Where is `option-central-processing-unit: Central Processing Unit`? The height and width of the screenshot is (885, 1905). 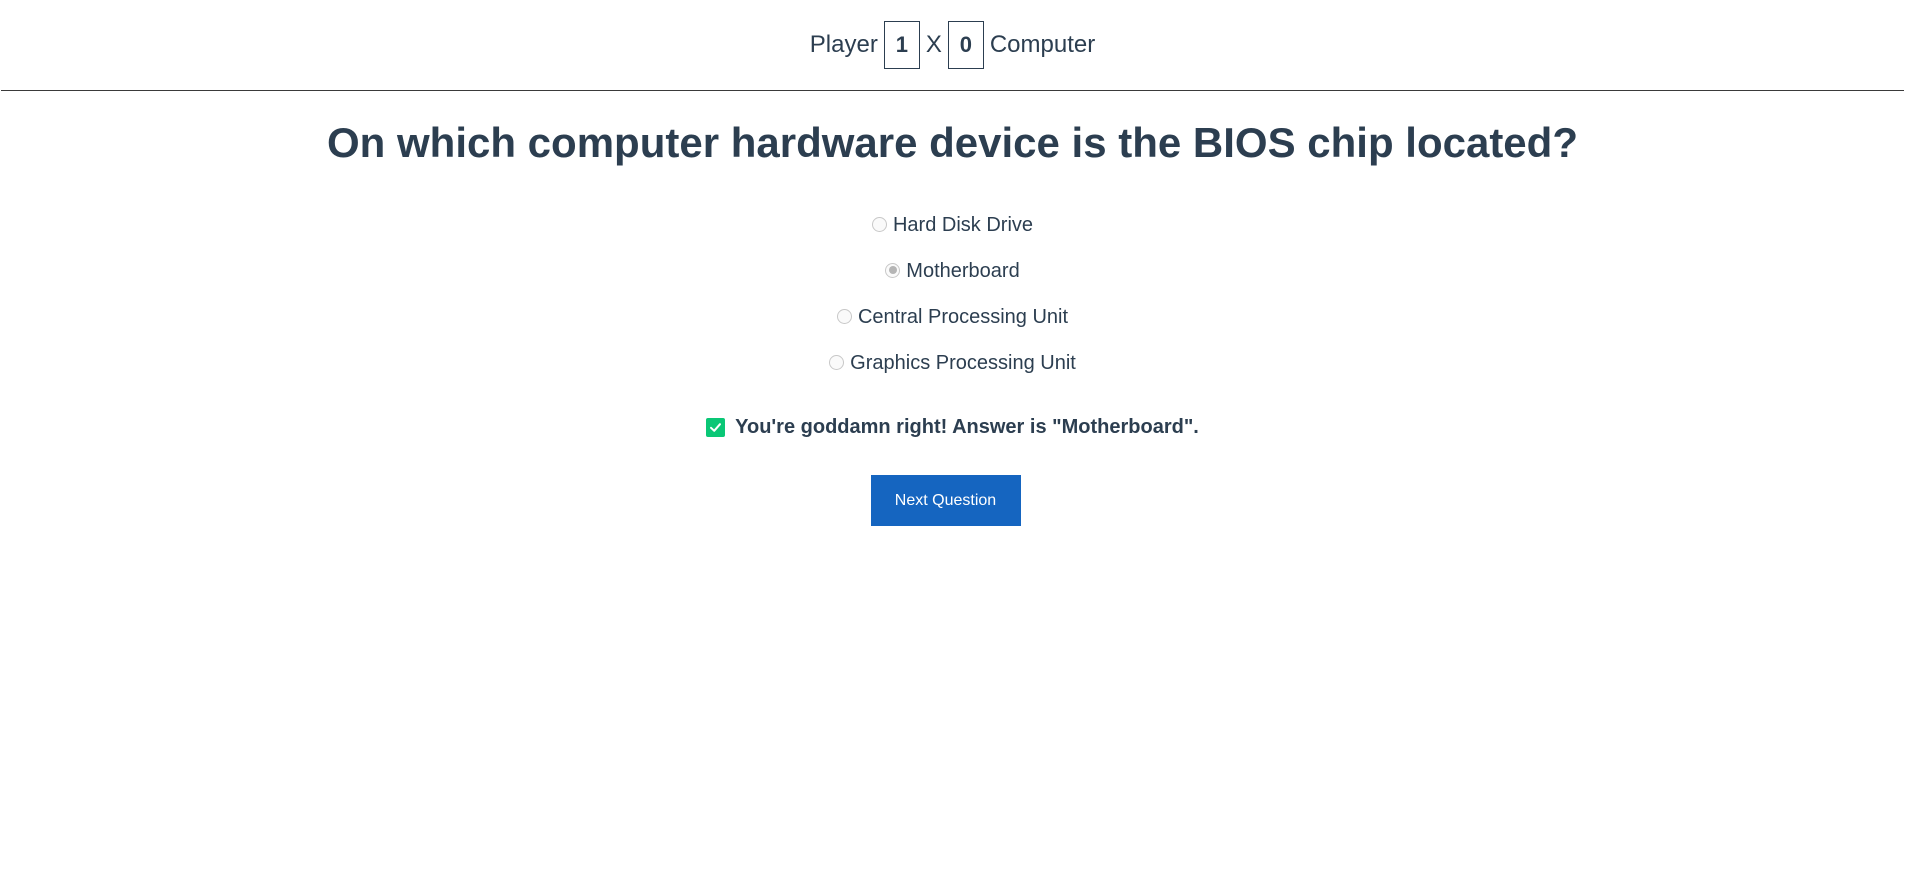 option-central-processing-unit: Central Processing Unit is located at coordinates (952, 317).